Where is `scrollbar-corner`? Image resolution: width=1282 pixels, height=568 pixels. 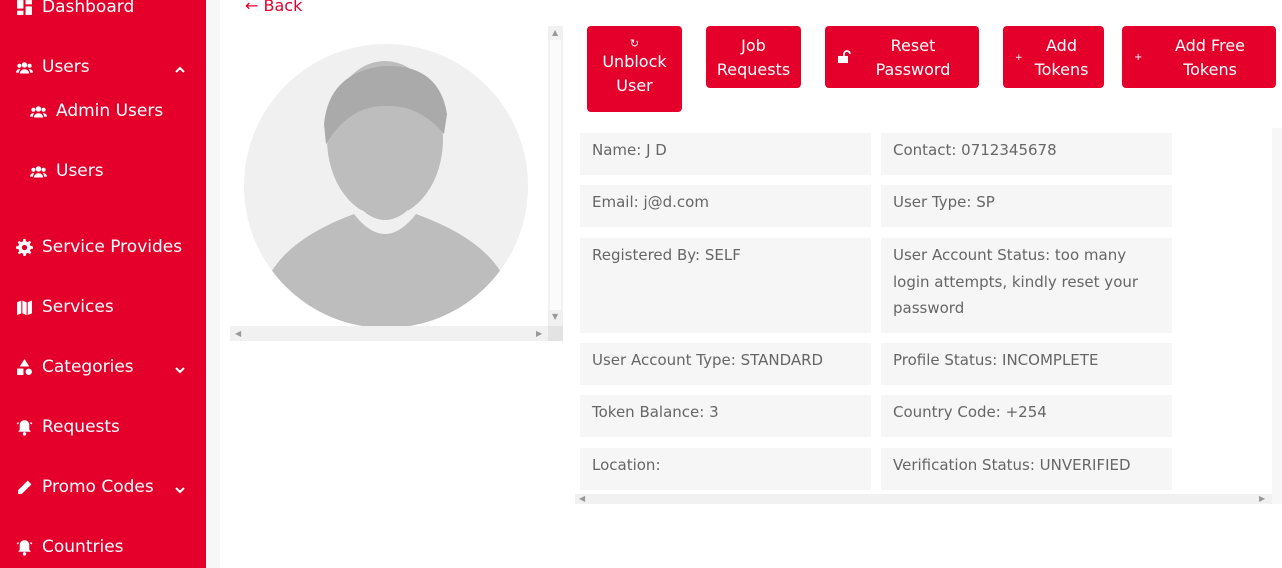
scrollbar-corner is located at coordinates (555, 333).